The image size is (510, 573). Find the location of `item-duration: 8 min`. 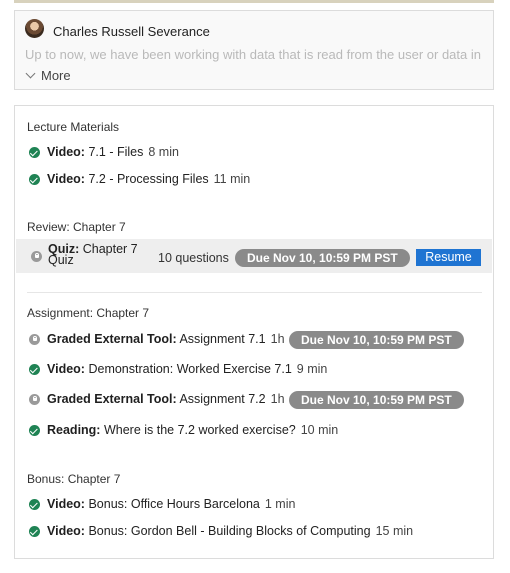

item-duration: 8 min is located at coordinates (163, 152).